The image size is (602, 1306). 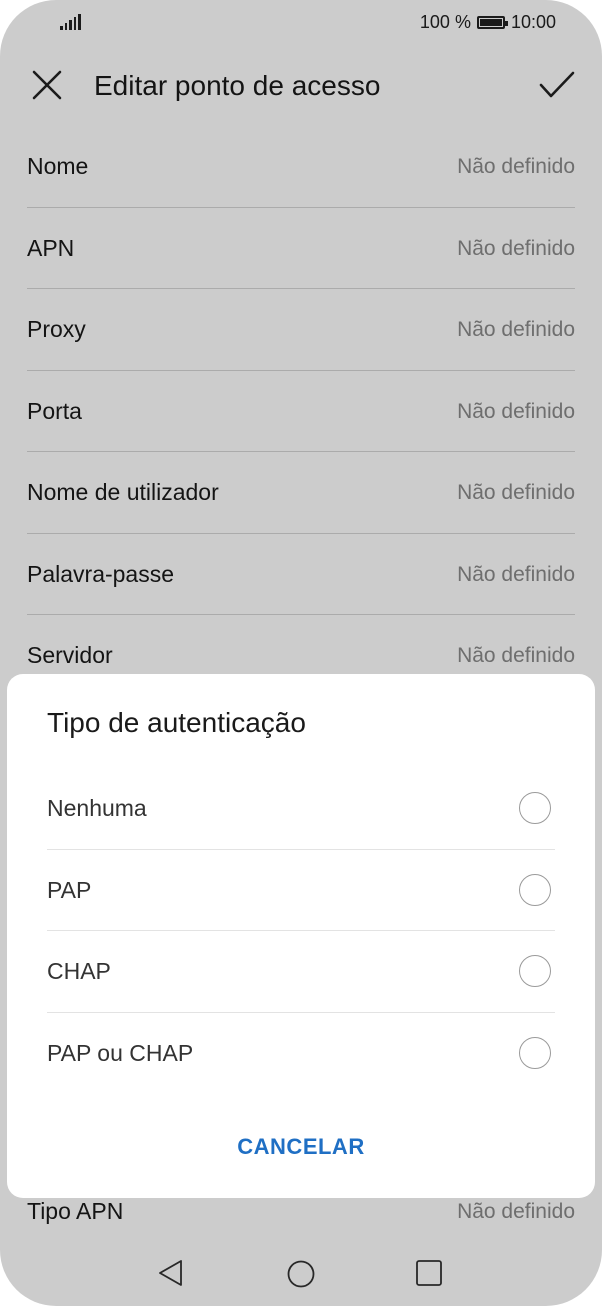 I want to click on option-pap-or-chap: PAP ou CHAP, so click(x=301, y=1053).